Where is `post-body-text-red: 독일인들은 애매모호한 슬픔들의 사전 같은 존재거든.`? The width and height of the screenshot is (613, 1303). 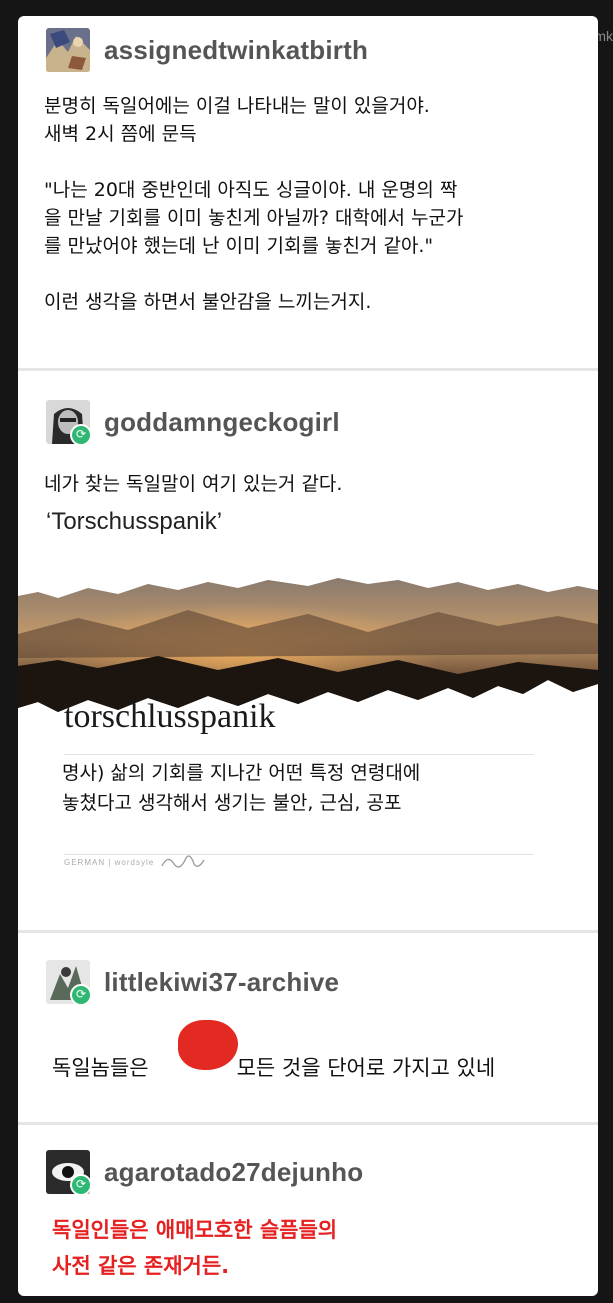 post-body-text-red: 독일인들은 애매모호한 슬픔들의 사전 같은 존재거든. is located at coordinates (195, 1248).